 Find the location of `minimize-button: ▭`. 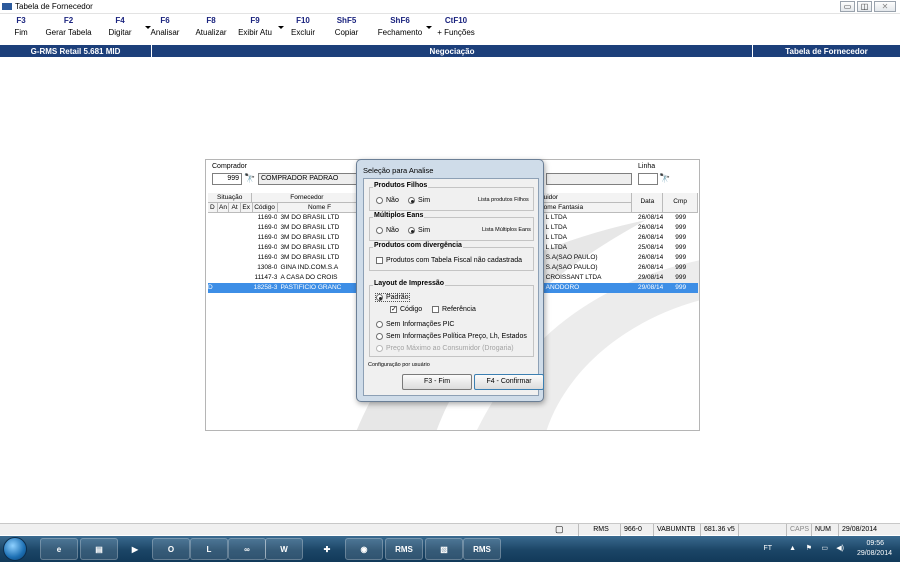

minimize-button: ▭ is located at coordinates (847, 6).